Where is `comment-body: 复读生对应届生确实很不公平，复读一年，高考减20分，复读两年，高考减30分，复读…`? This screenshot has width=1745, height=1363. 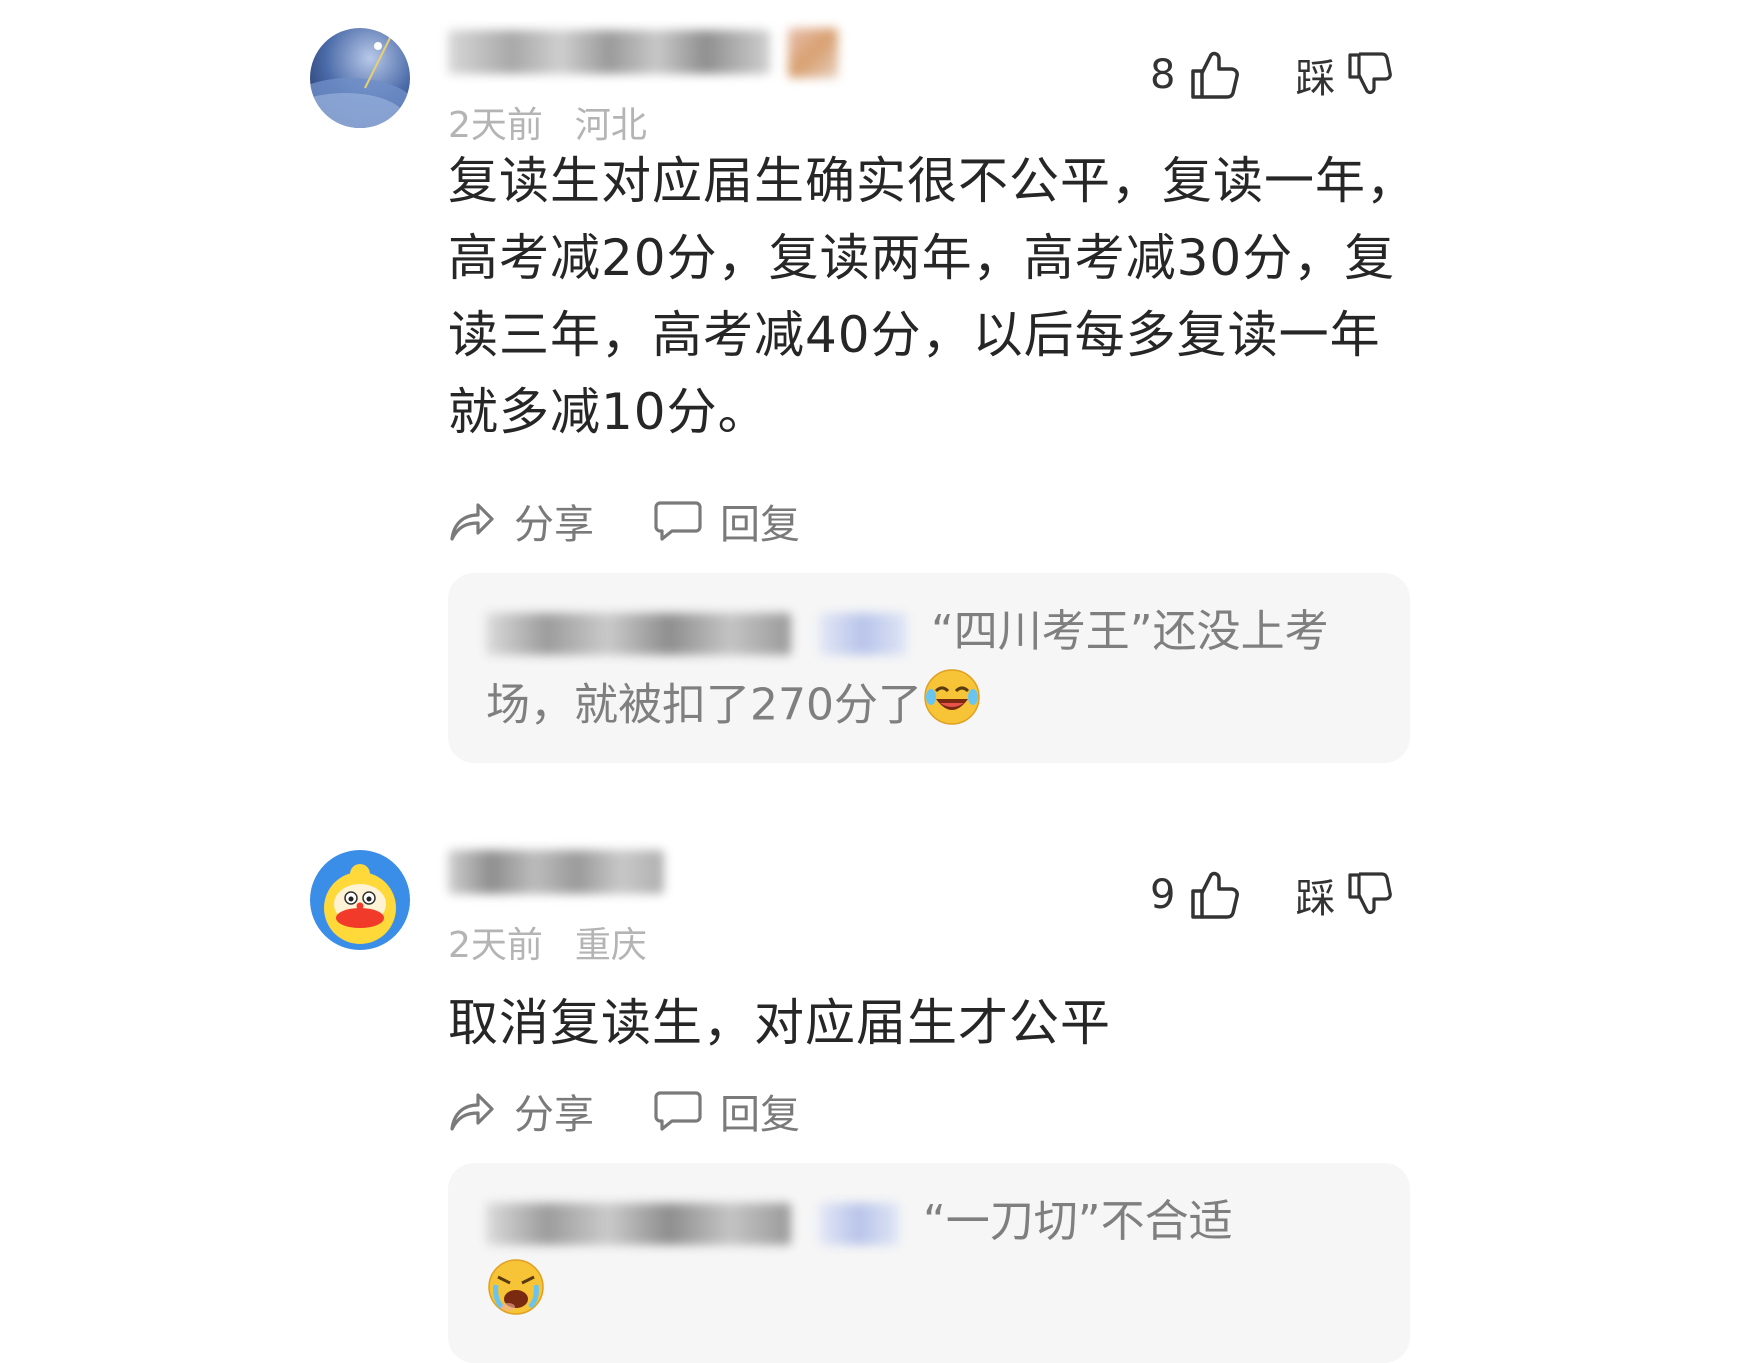 comment-body: 复读生对应届生确实很不公平，复读一年，高考减20分，复读两年，高考减30分，复读… is located at coordinates (932, 296).